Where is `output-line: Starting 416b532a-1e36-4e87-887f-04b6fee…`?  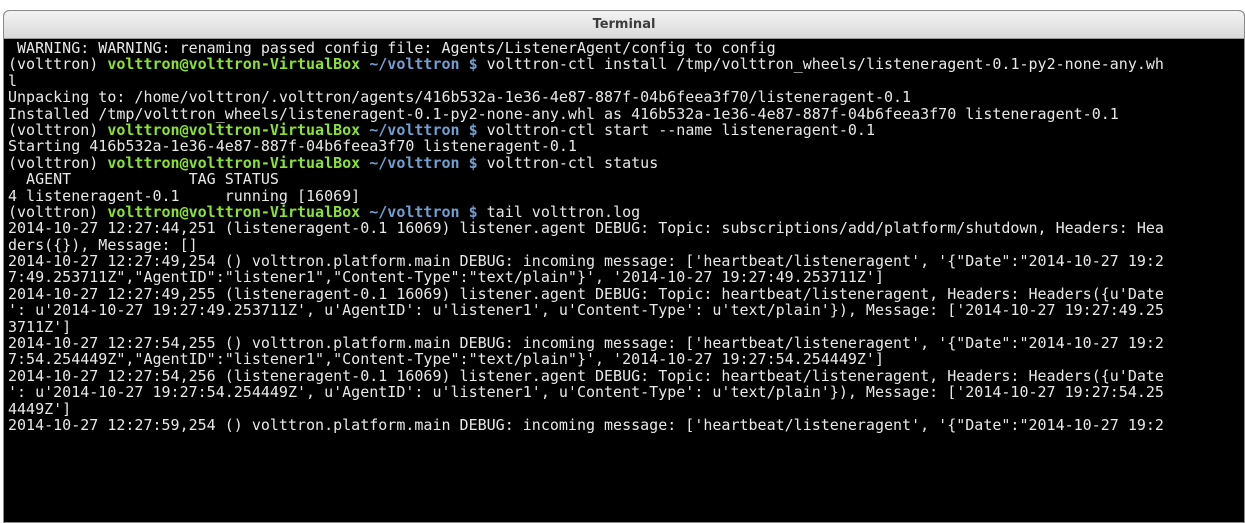
output-line: Starting 416b532a-1e36-4e87-887f-04b6fee… is located at coordinates (292, 146).